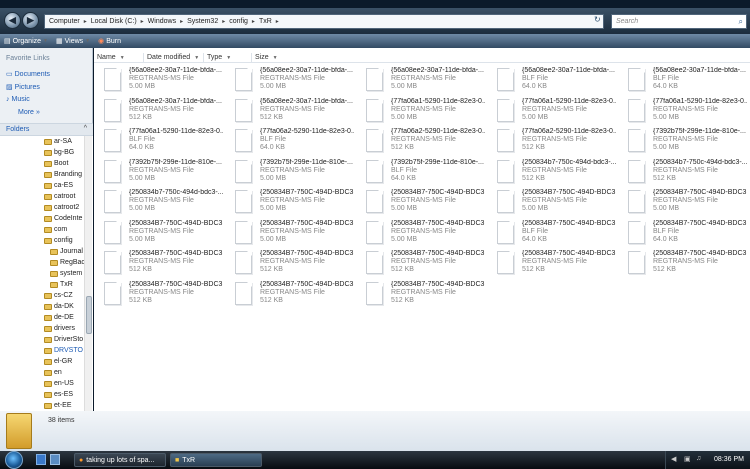 The width and height of the screenshot is (750, 469). What do you see at coordinates (66, 273) in the screenshot?
I see `tree-node: system` at bounding box center [66, 273].